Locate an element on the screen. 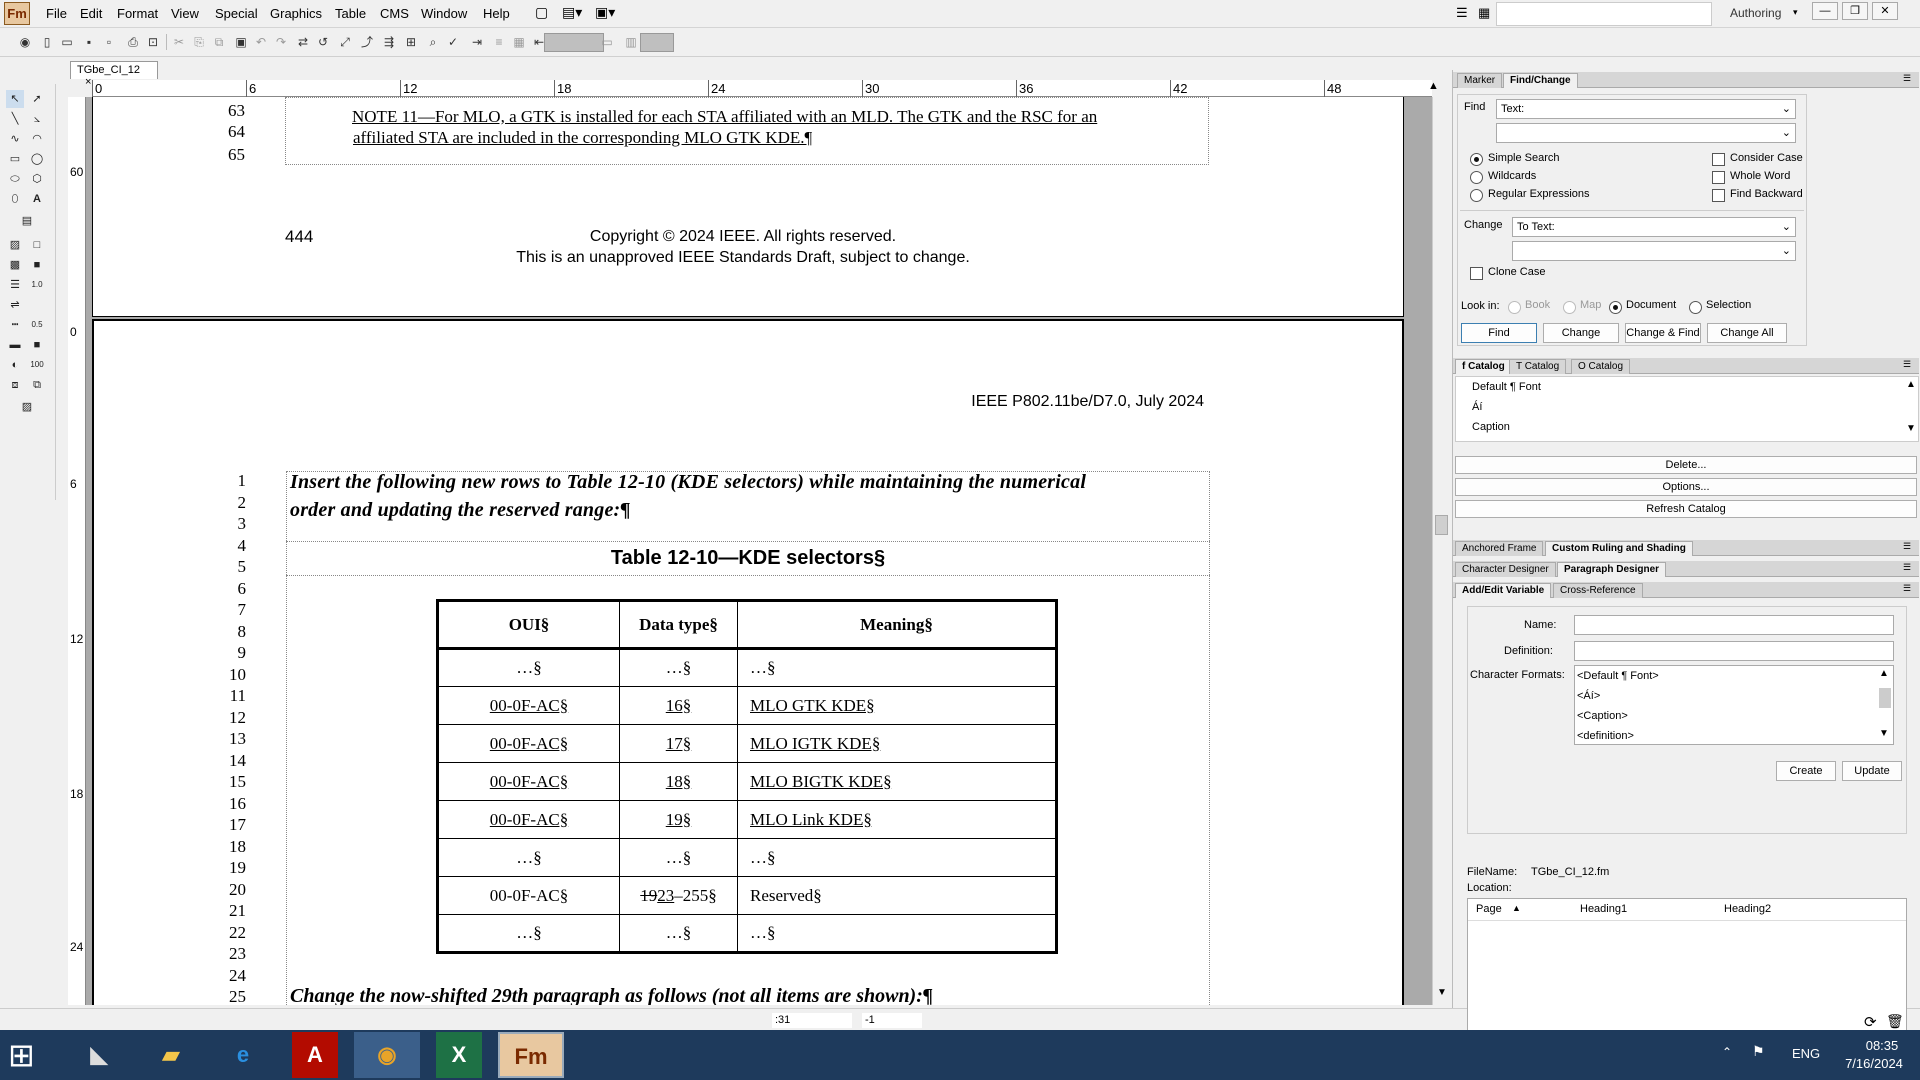 This screenshot has width=1920, height=1080. tab-add-edit-variable: Add/Edit Variable is located at coordinates (1503, 590).